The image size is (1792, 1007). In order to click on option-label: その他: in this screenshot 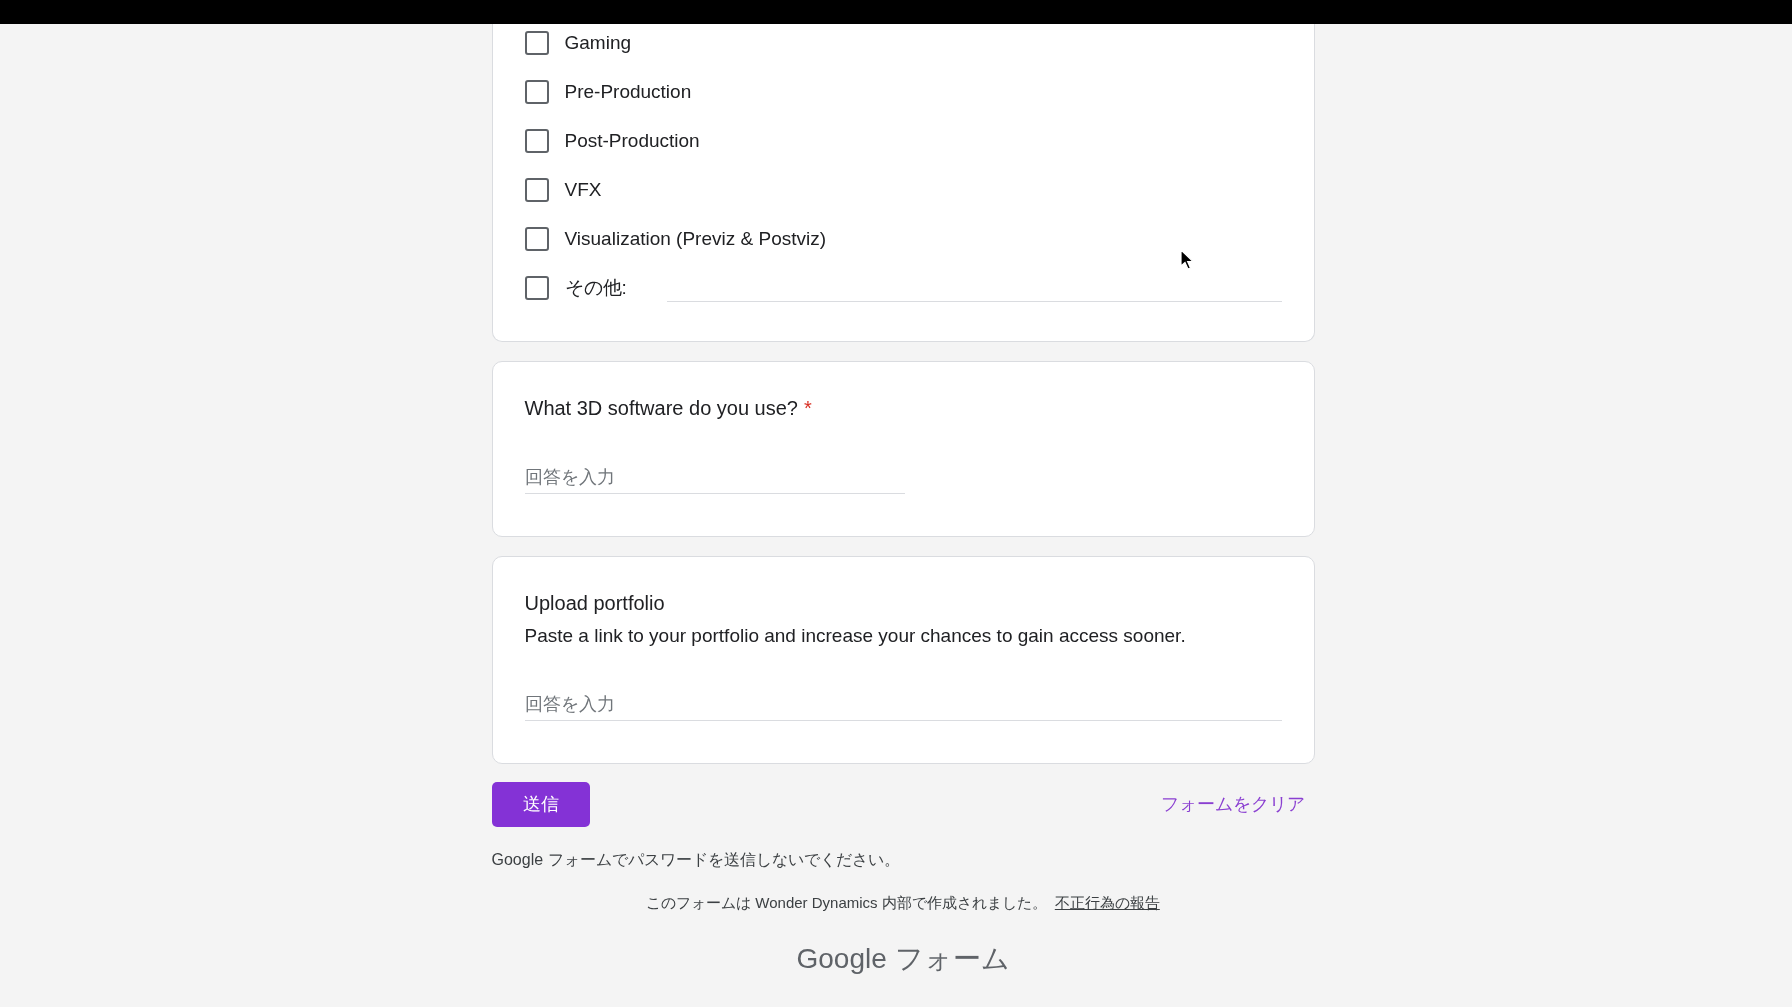, I will do `click(595, 288)`.